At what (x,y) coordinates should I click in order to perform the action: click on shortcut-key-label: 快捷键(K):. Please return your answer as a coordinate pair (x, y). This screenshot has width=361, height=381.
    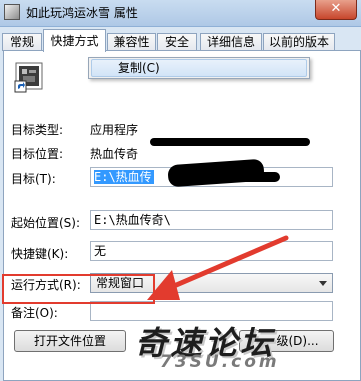
    Looking at the image, I should click on (40, 254).